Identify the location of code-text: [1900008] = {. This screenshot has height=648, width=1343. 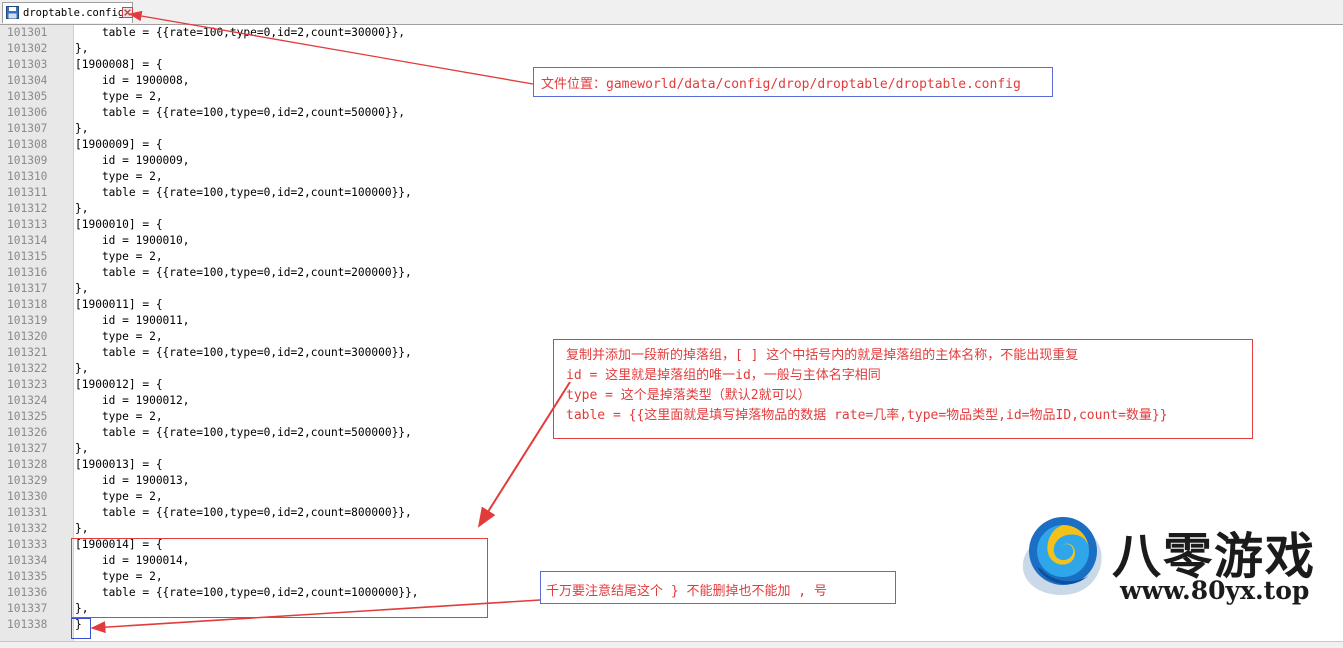
(119, 64).